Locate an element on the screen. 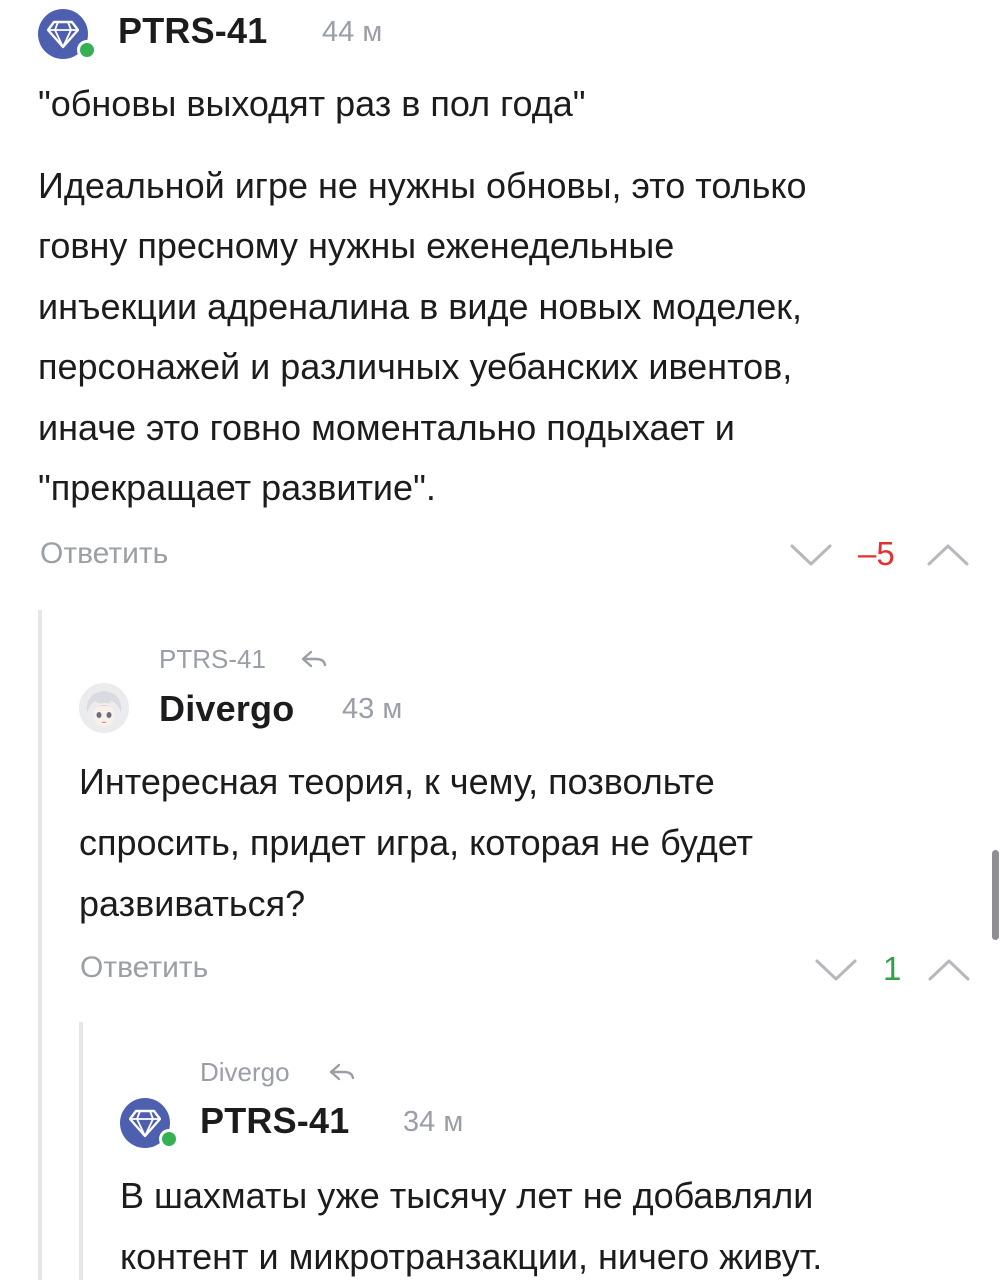  comment-quote: "обновы выходят раз в пол года" is located at coordinates (312, 103).